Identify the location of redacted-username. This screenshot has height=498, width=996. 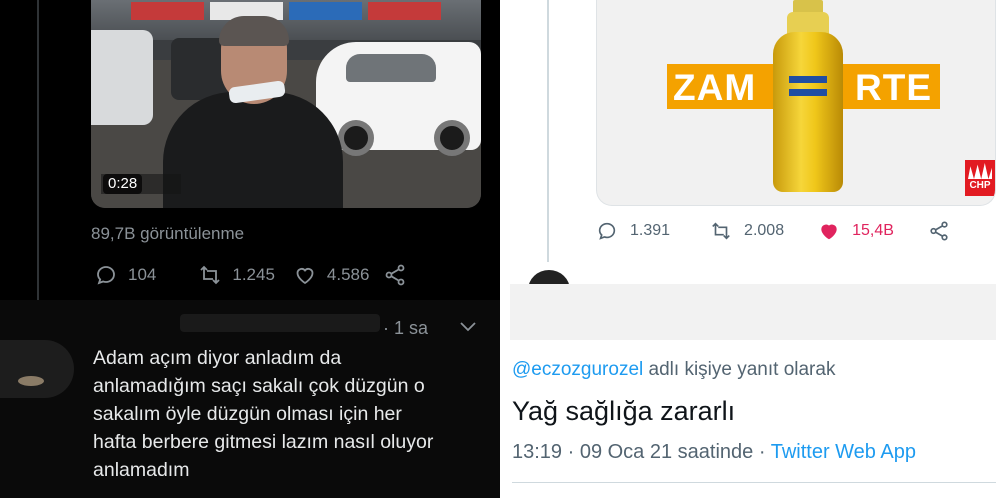
(280, 323).